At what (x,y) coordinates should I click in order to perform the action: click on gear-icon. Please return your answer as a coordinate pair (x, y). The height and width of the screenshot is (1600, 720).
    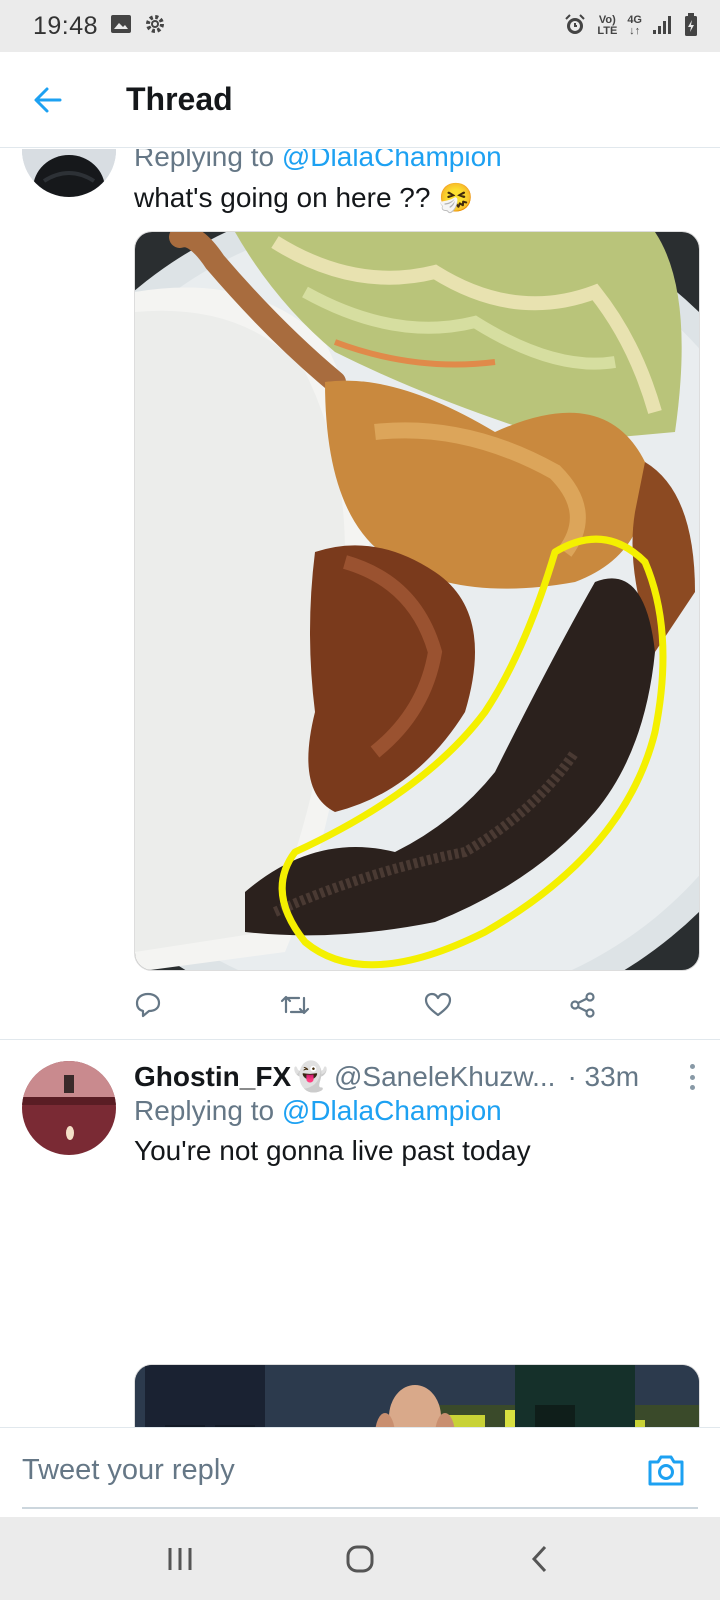
    Looking at the image, I should click on (155, 26).